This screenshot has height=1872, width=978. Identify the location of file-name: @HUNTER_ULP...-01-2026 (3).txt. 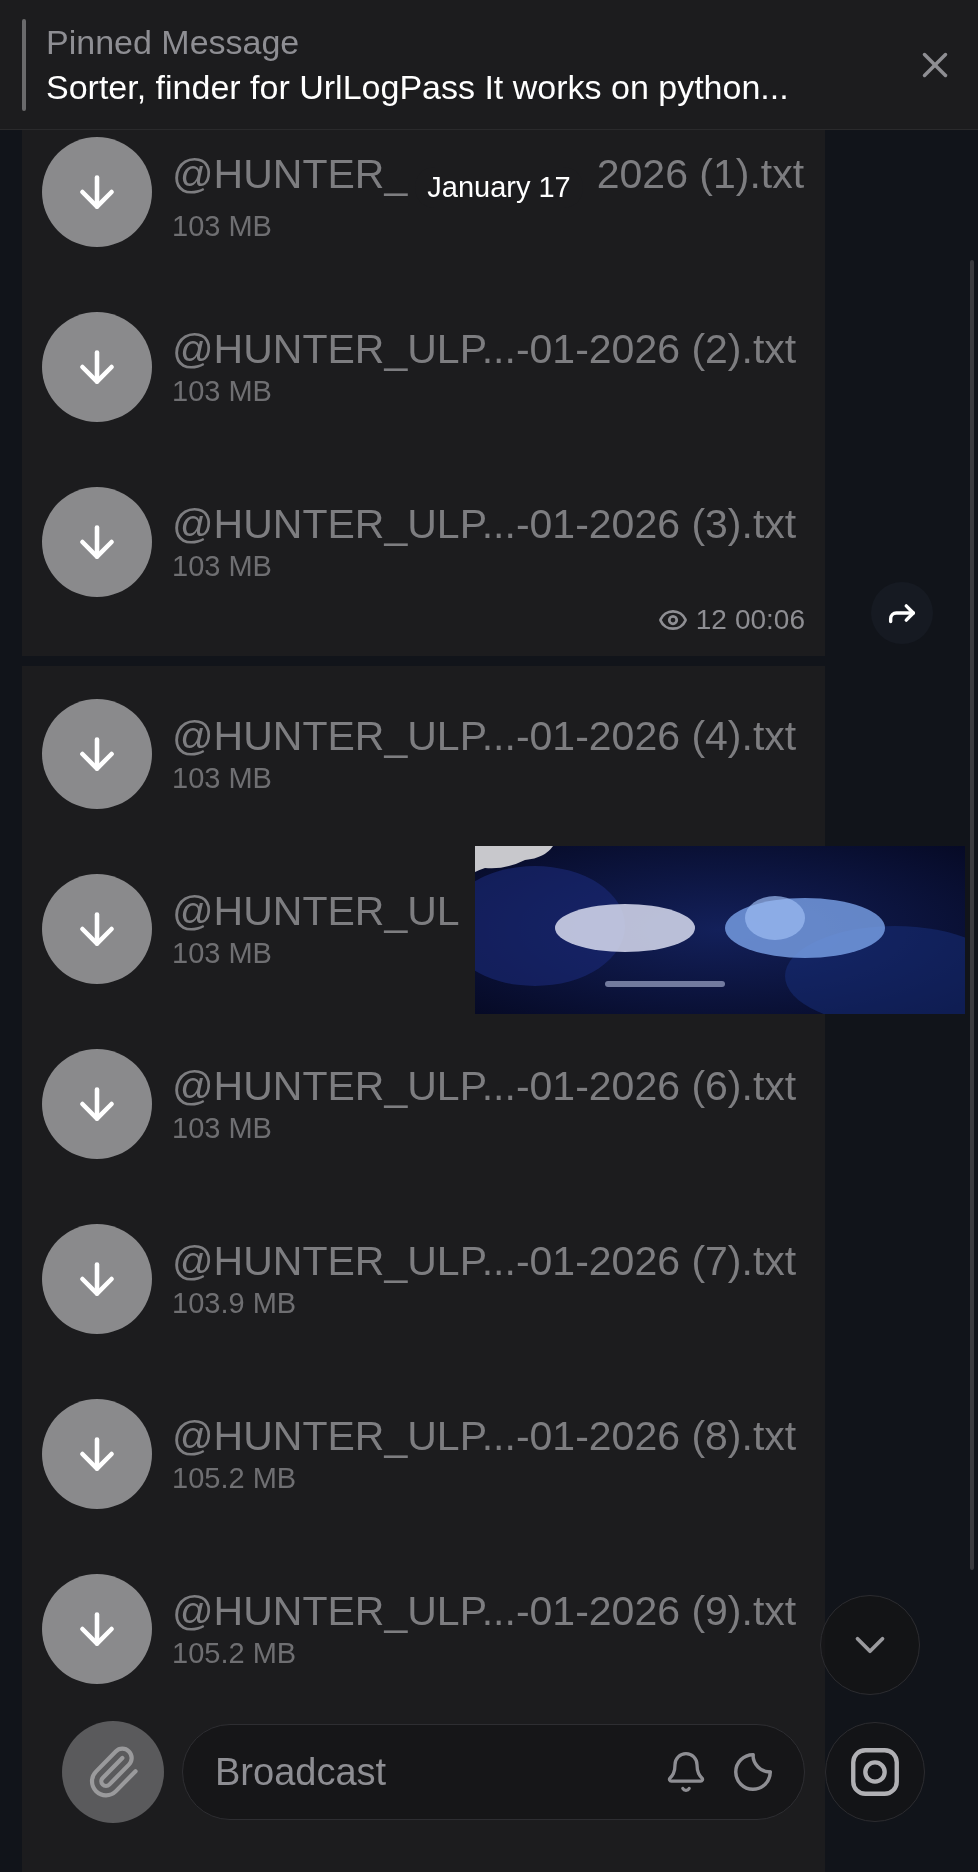
(484, 524).